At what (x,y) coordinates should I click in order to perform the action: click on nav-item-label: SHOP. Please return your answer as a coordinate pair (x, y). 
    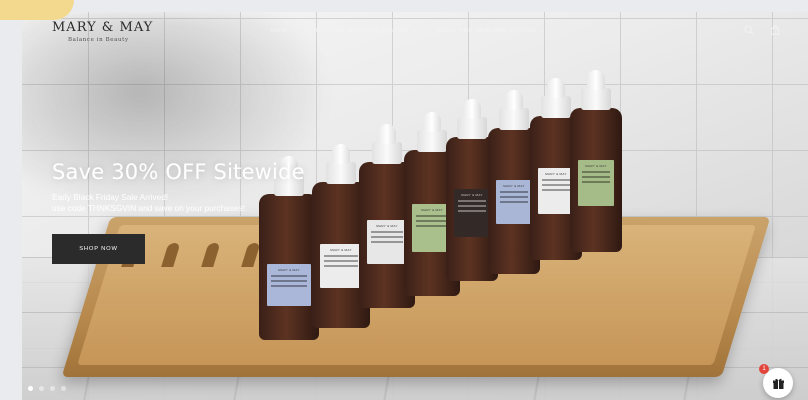
    Looking at the image, I should click on (279, 31).